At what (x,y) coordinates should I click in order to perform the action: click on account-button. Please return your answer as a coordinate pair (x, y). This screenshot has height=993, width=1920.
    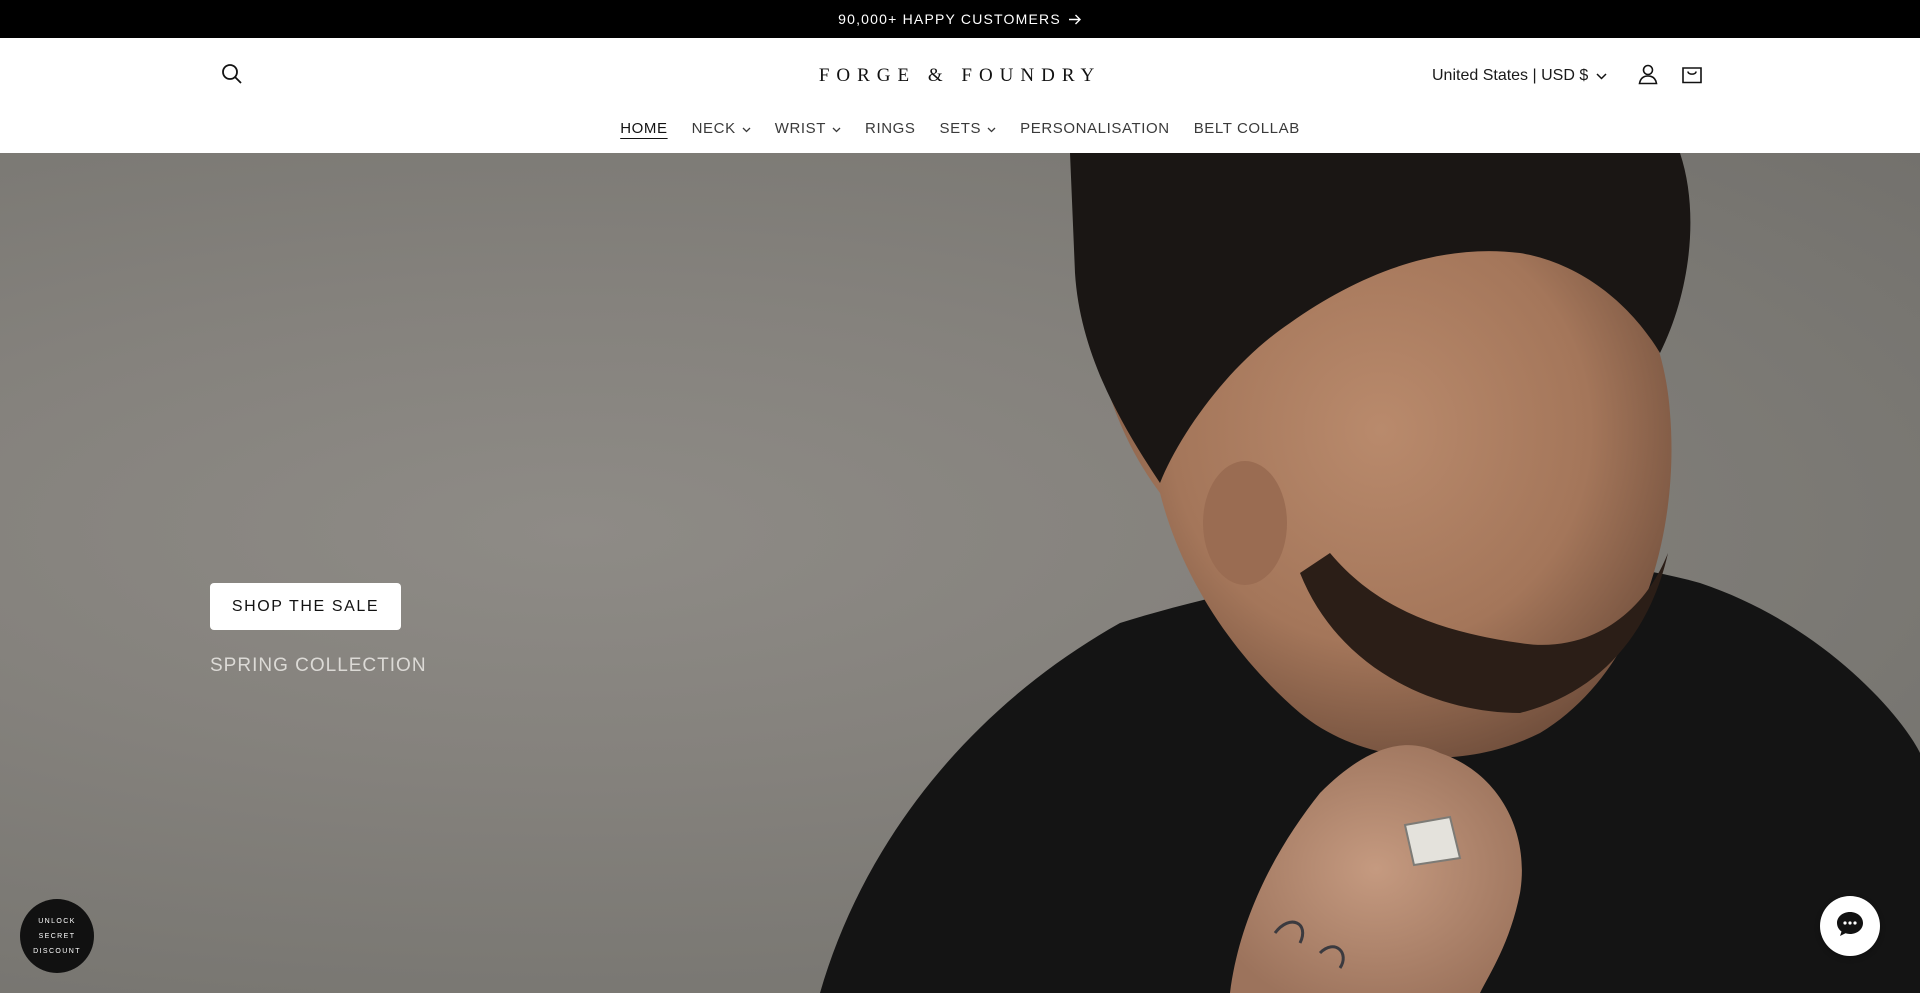
    Looking at the image, I should click on (1648, 76).